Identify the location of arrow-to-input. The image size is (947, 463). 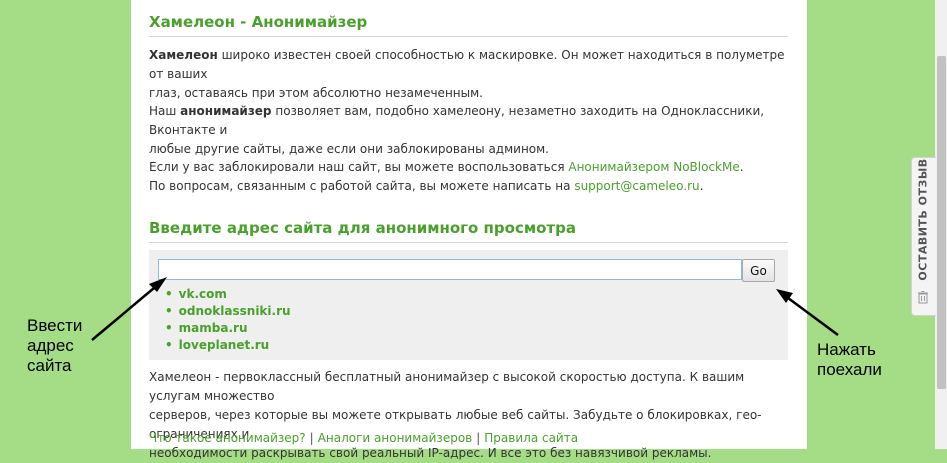
(126, 311).